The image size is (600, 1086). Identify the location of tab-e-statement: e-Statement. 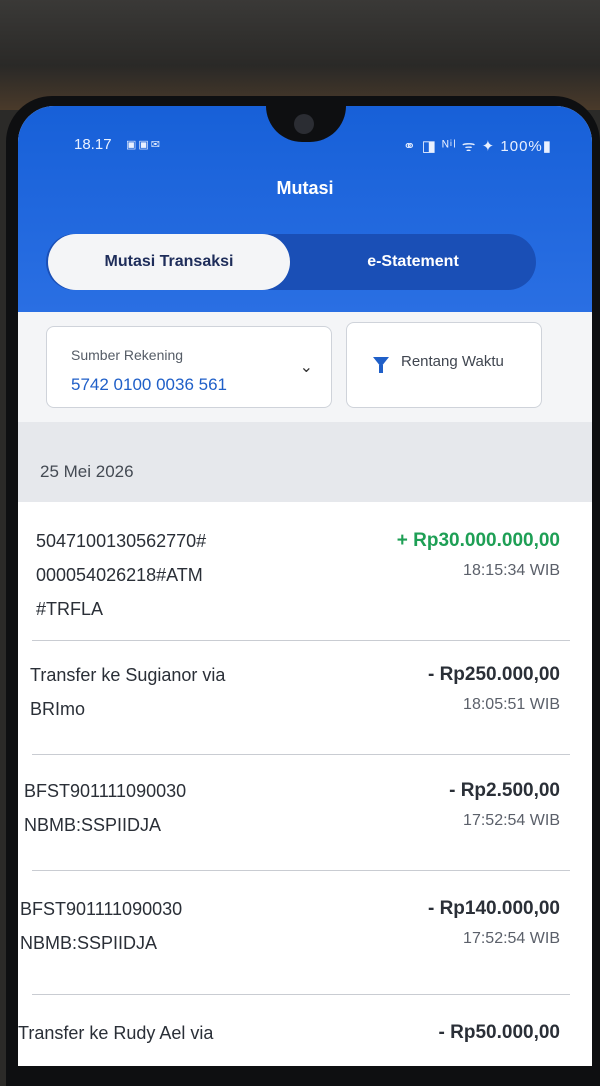
(413, 262).